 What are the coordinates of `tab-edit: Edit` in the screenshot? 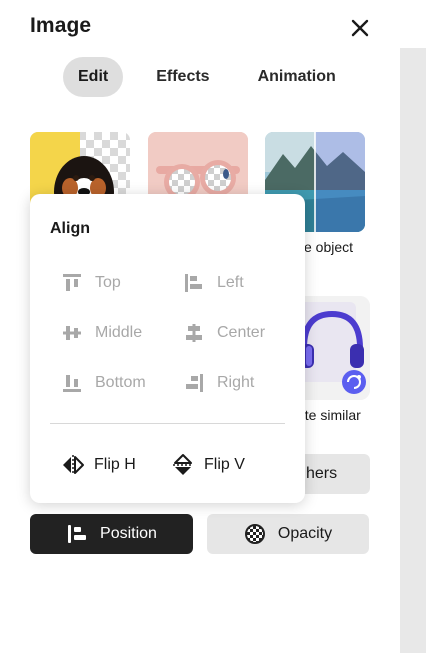 It's located at (93, 77).